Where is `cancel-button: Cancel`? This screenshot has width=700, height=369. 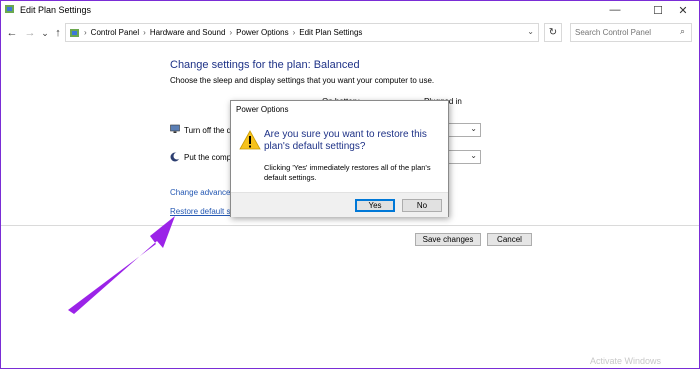
cancel-button: Cancel is located at coordinates (509, 239).